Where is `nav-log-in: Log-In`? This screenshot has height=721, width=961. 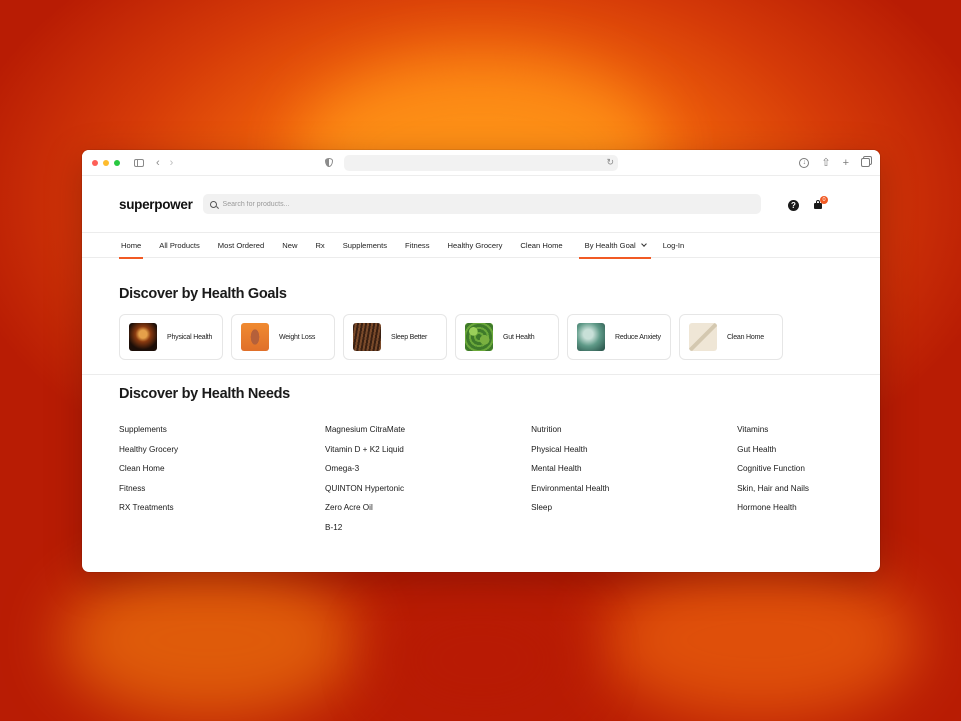 nav-log-in: Log-In is located at coordinates (674, 245).